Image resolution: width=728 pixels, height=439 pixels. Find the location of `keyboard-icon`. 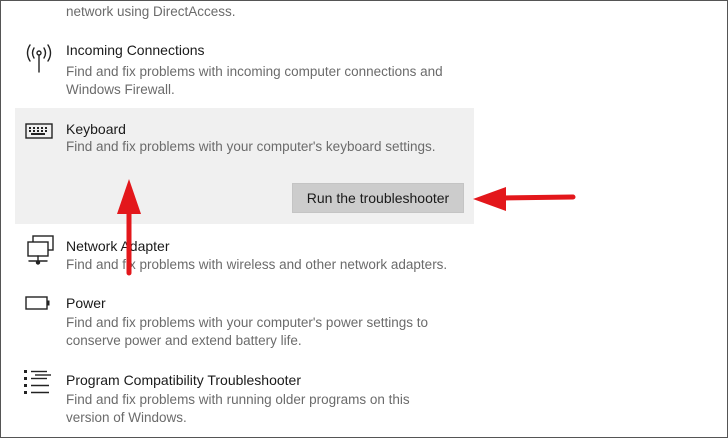

keyboard-icon is located at coordinates (39, 131).